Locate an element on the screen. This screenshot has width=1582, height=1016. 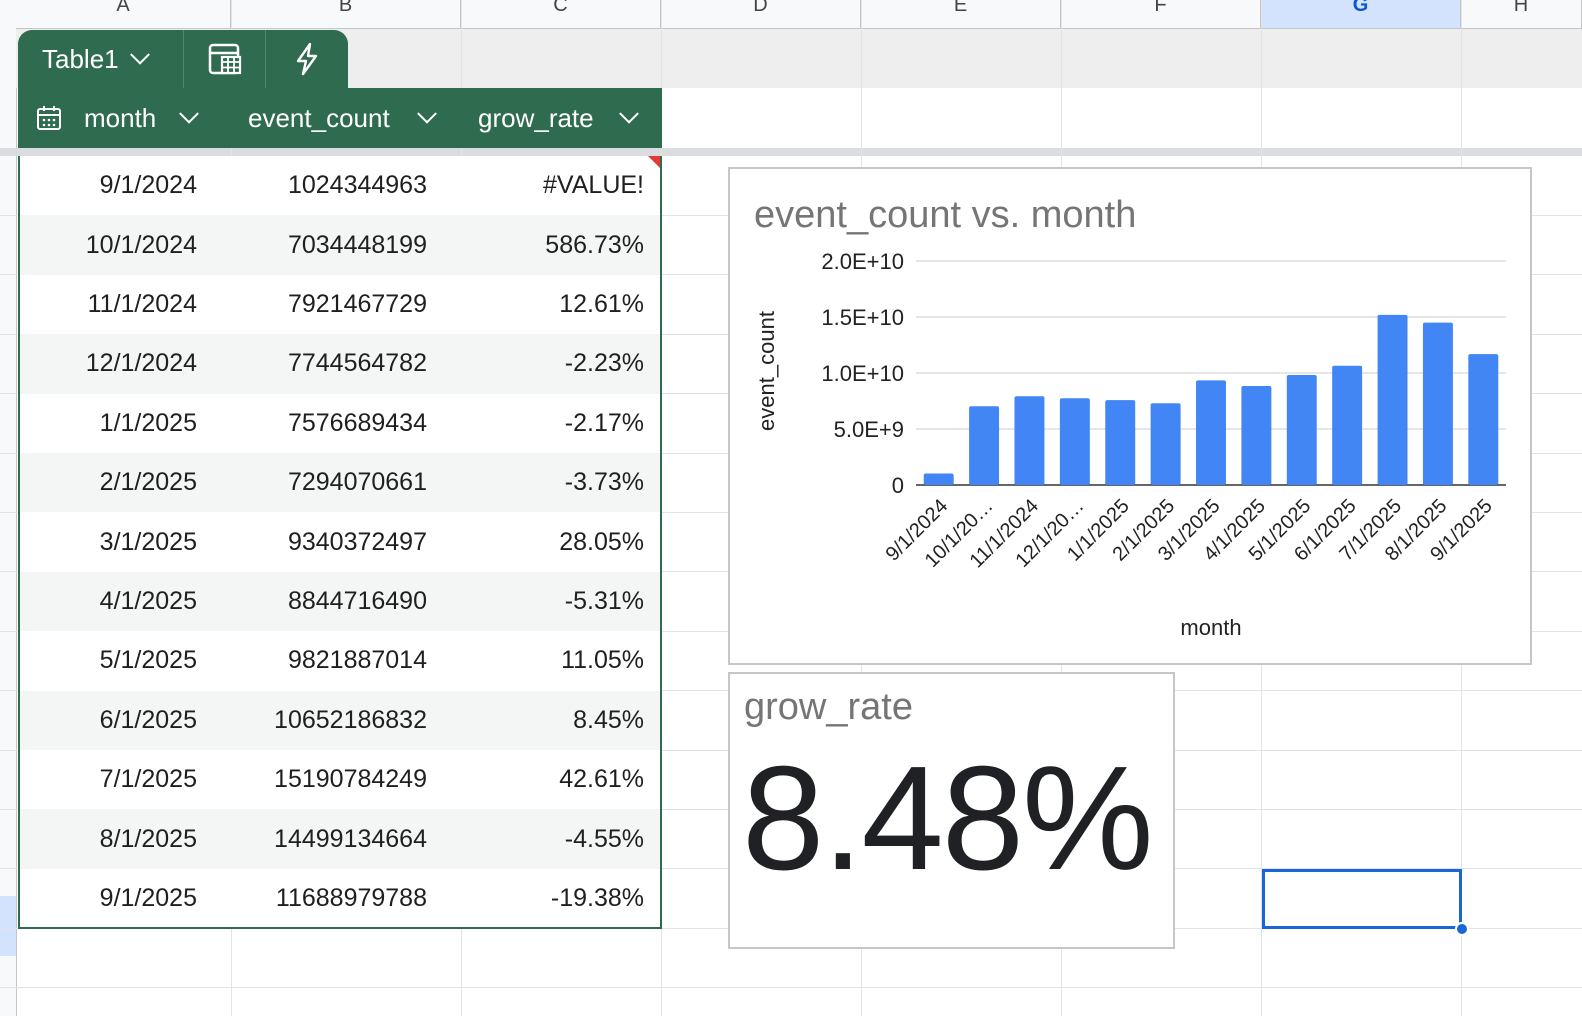
event-count-cell: 9340372497 is located at coordinates (317, 541).